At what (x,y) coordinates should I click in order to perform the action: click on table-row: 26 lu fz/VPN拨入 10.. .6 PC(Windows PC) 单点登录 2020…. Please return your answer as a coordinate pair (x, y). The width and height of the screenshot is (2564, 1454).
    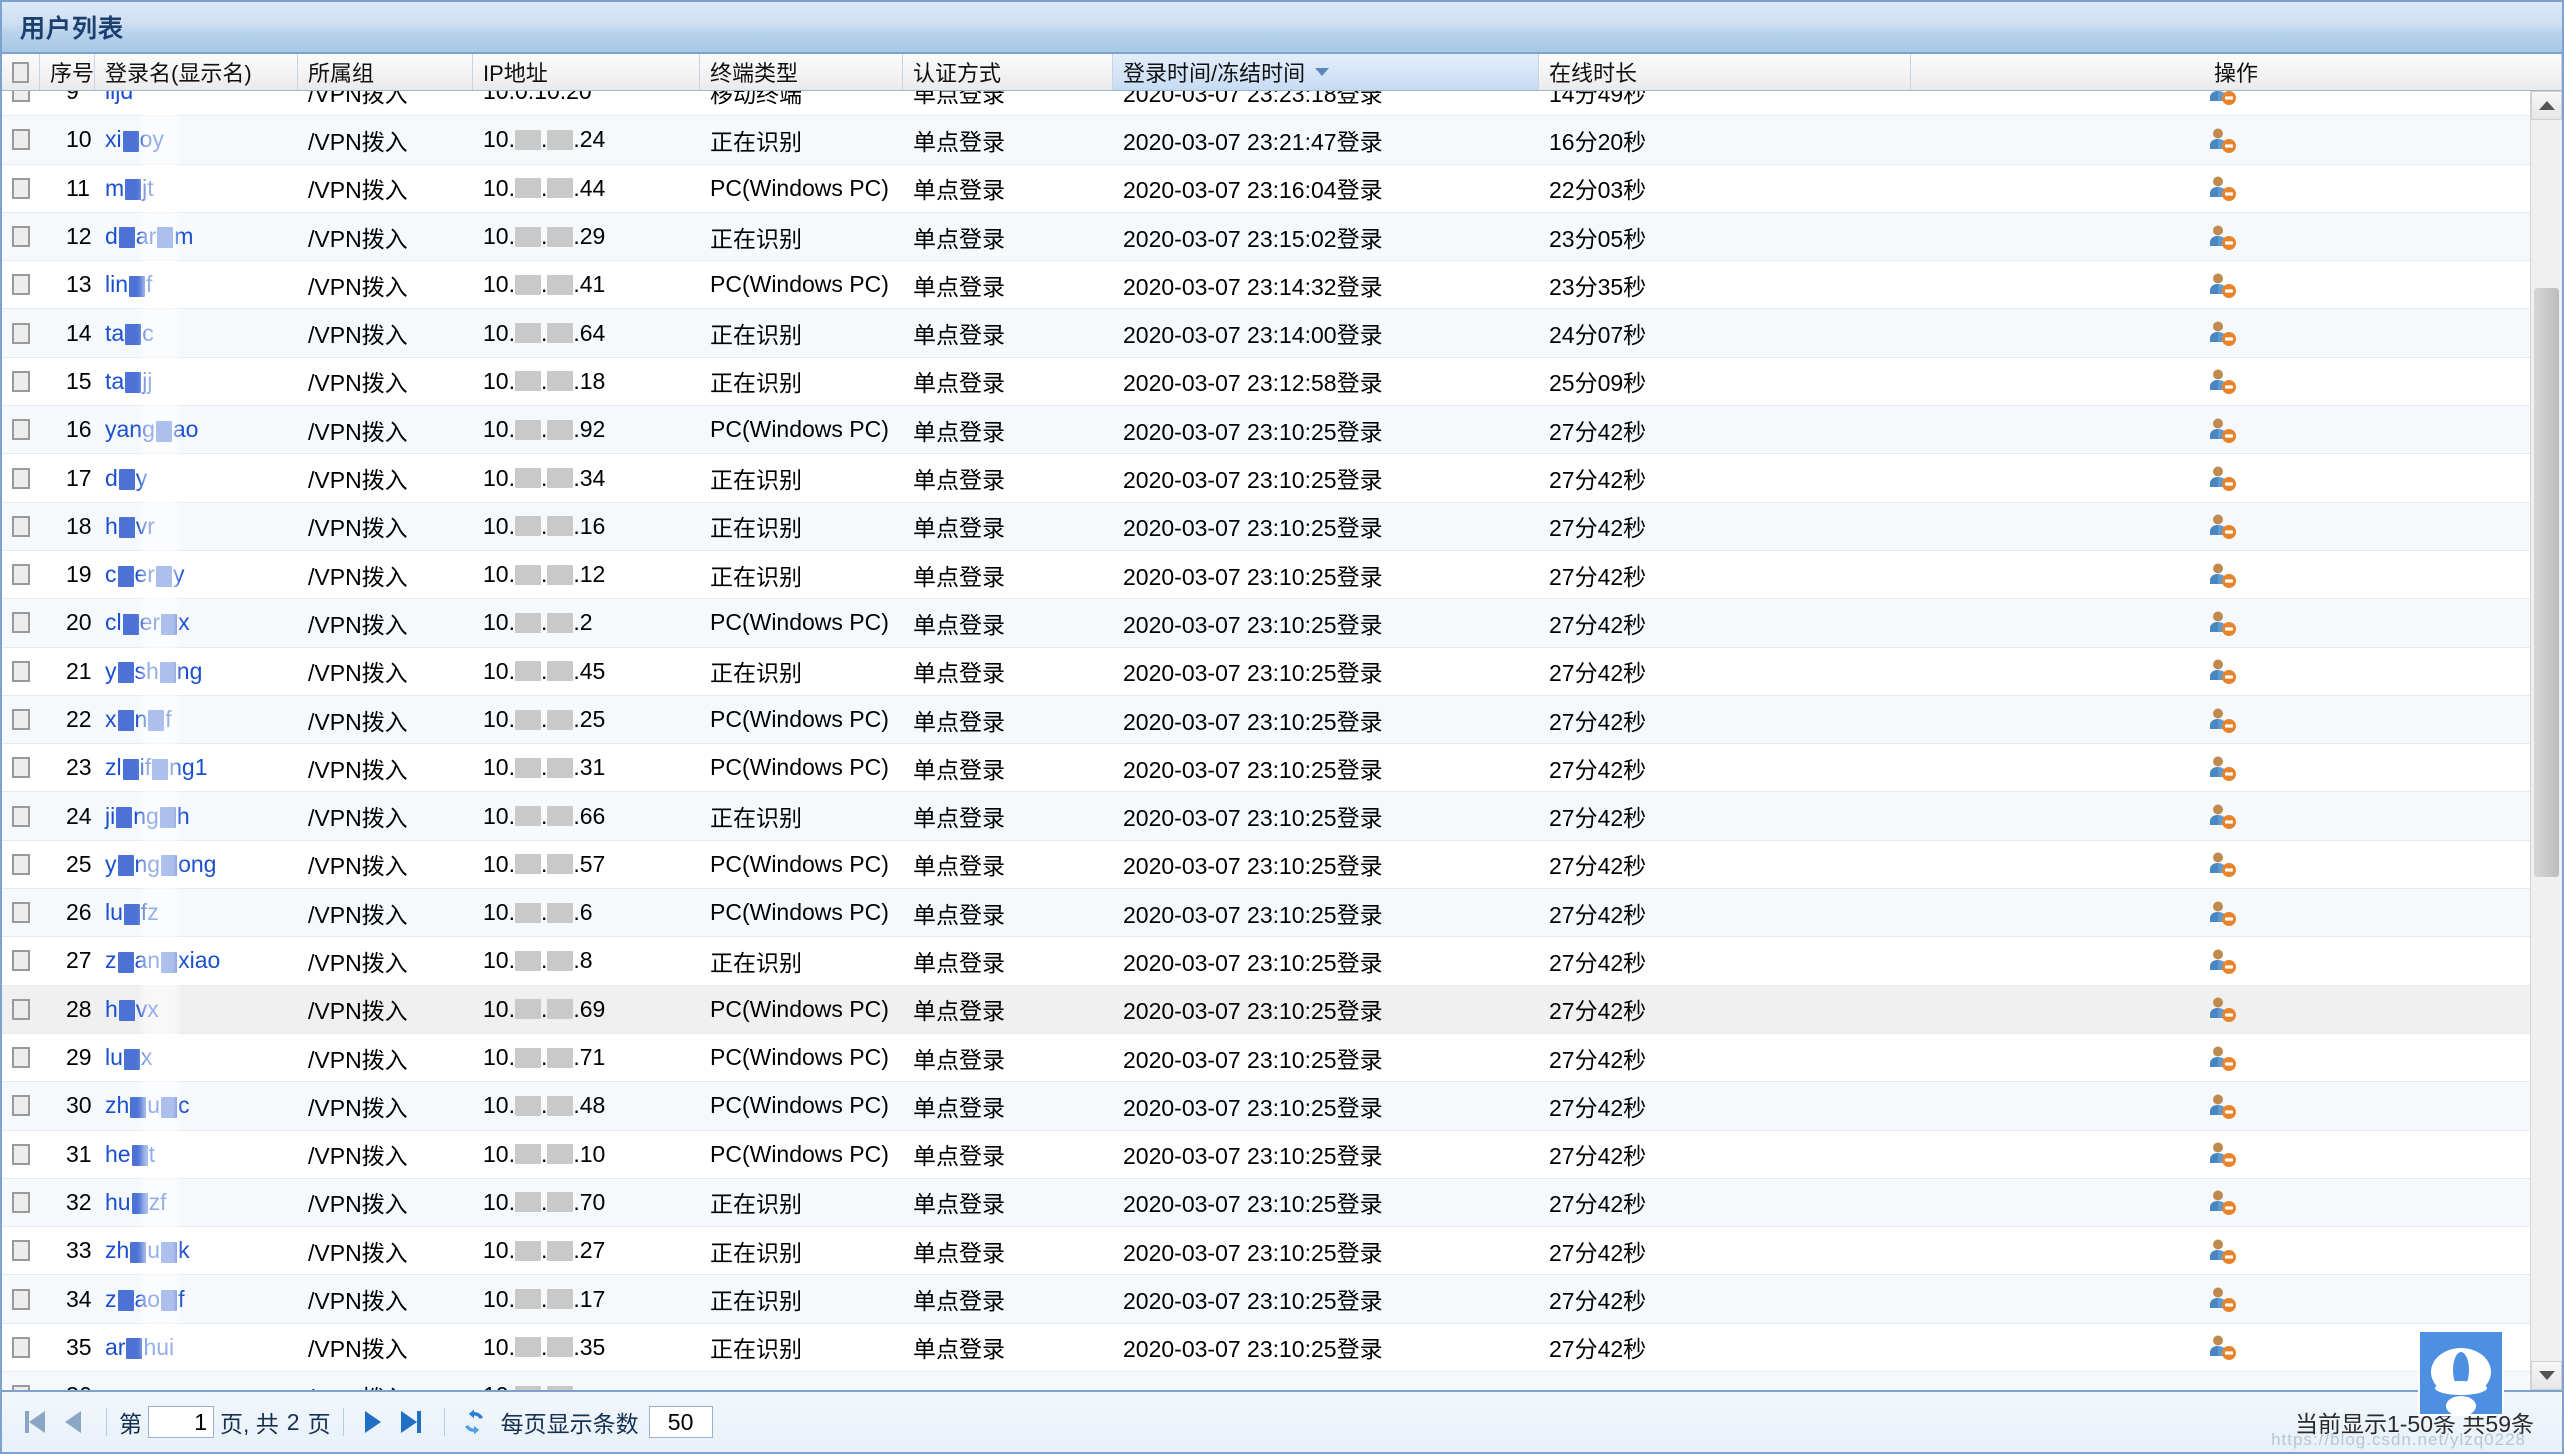
    Looking at the image, I should click on (1266, 913).